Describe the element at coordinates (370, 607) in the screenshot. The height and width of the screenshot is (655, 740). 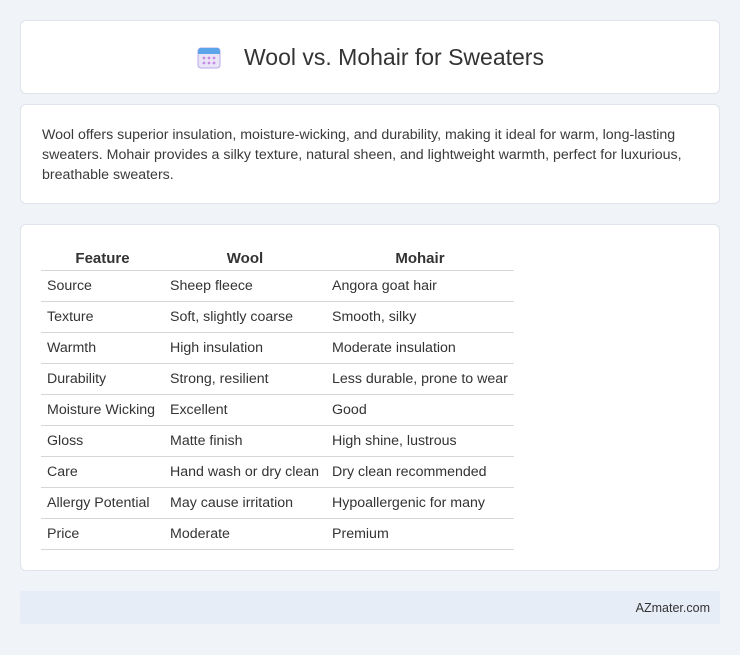
I see `footer: AZmater.com` at that location.